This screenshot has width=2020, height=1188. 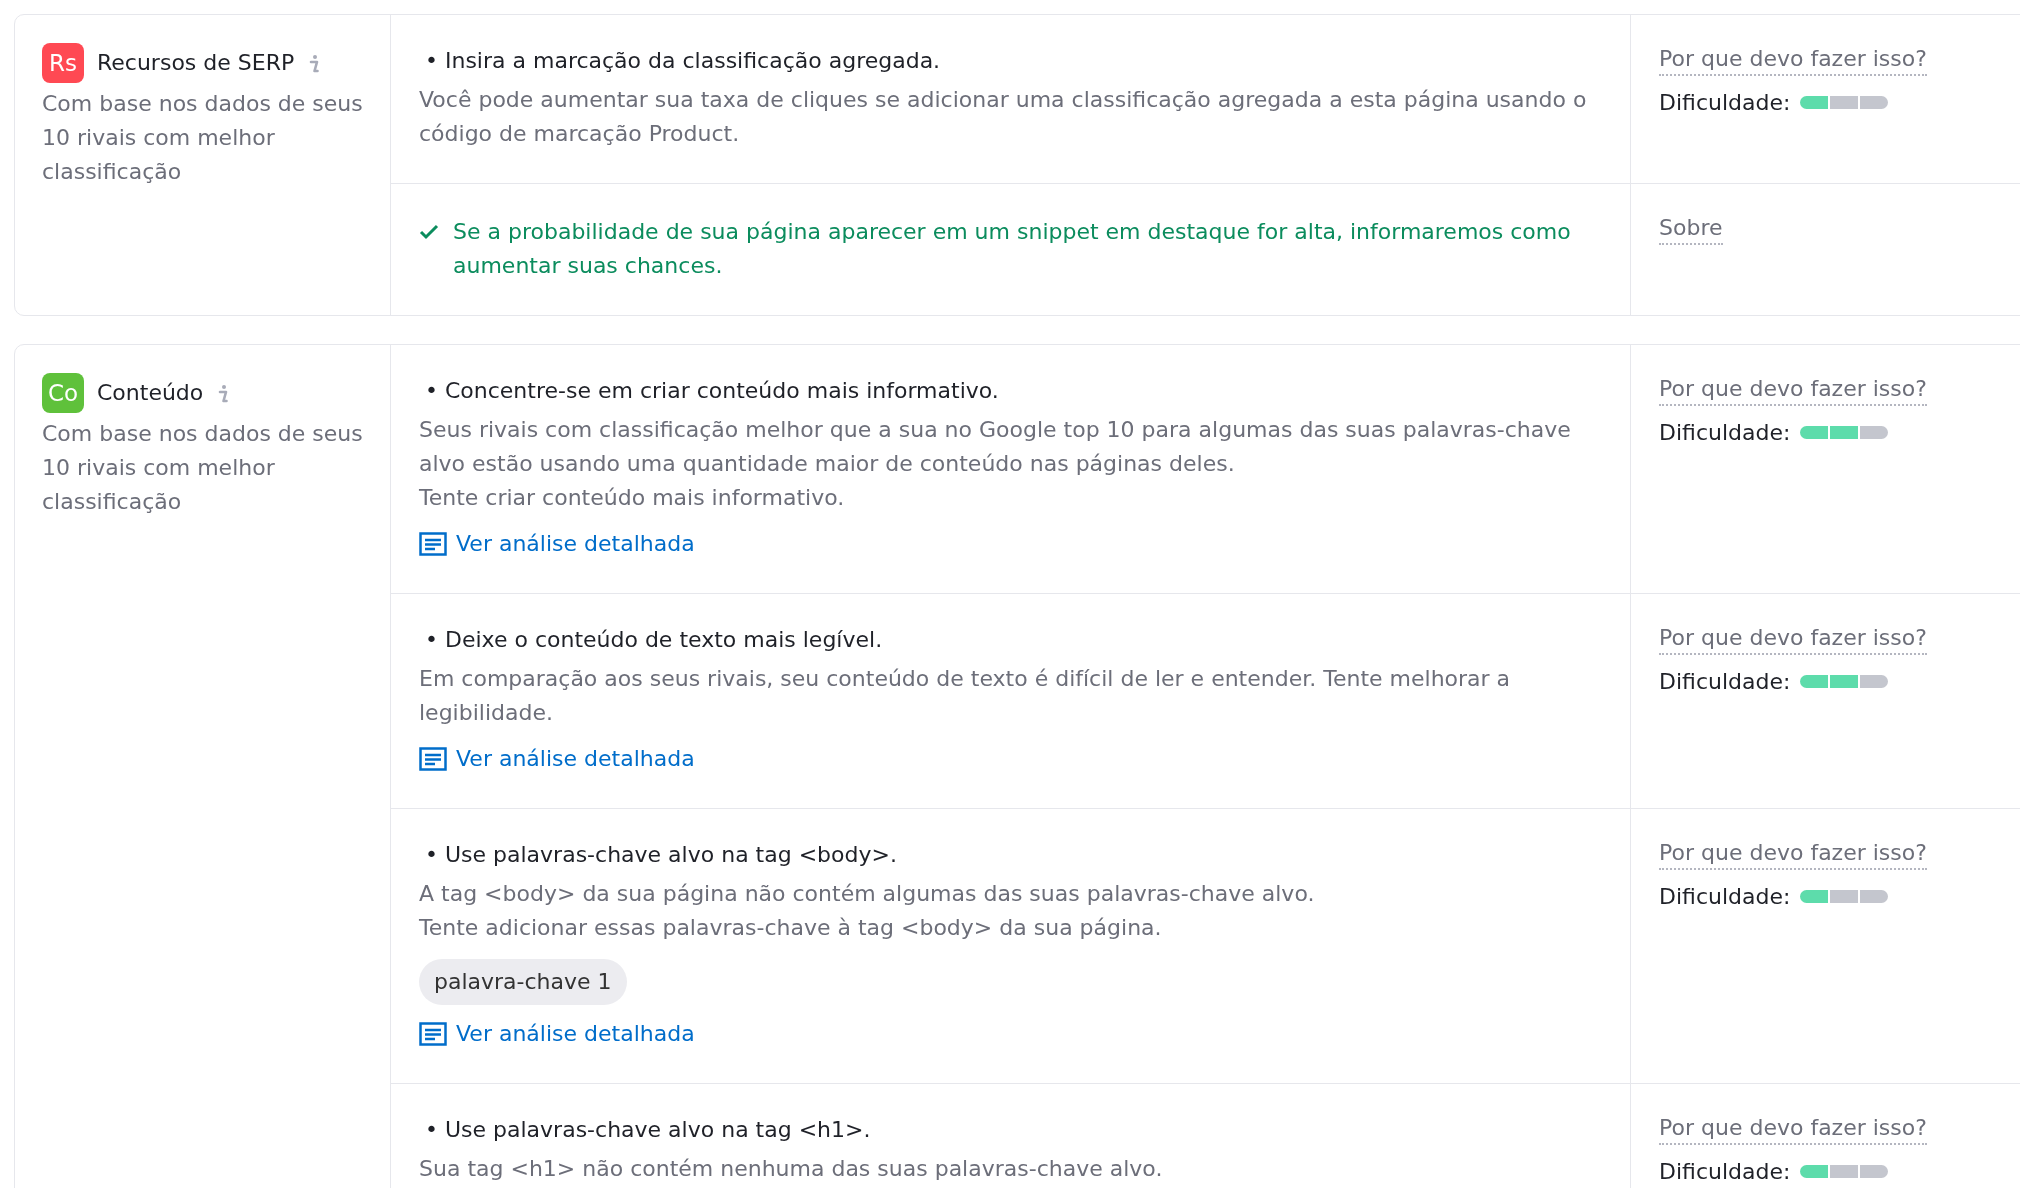 I want to click on recommendation-text: Tente adicionar essas palavras-chave à tag <body> da sua página., so click(x=791, y=928).